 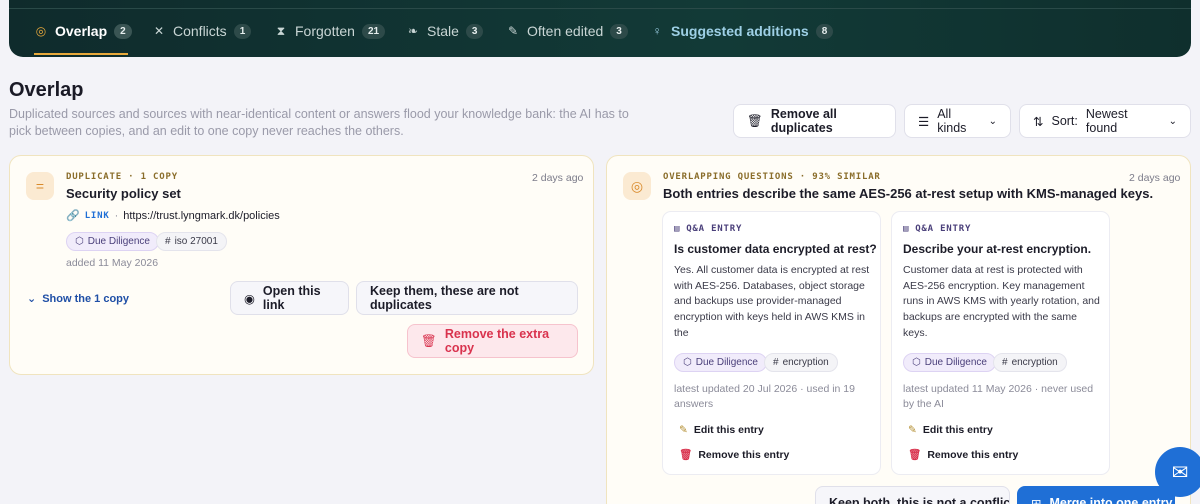 What do you see at coordinates (924, 121) in the screenshot?
I see `sliders-icon: ☰` at bounding box center [924, 121].